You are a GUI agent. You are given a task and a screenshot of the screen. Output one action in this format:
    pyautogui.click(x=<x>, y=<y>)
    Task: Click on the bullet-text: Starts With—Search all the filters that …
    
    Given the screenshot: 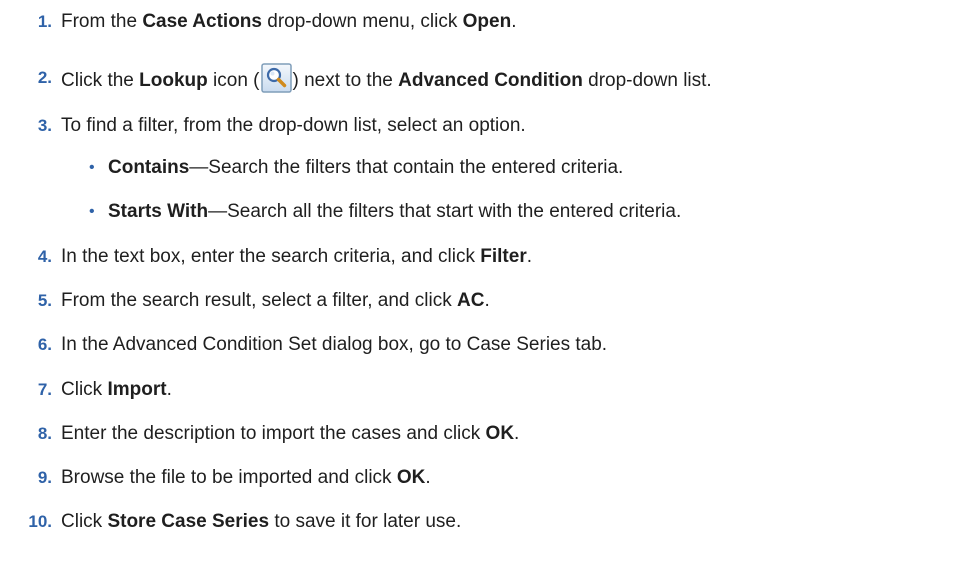 What is the action you would take?
    pyautogui.click(x=394, y=212)
    